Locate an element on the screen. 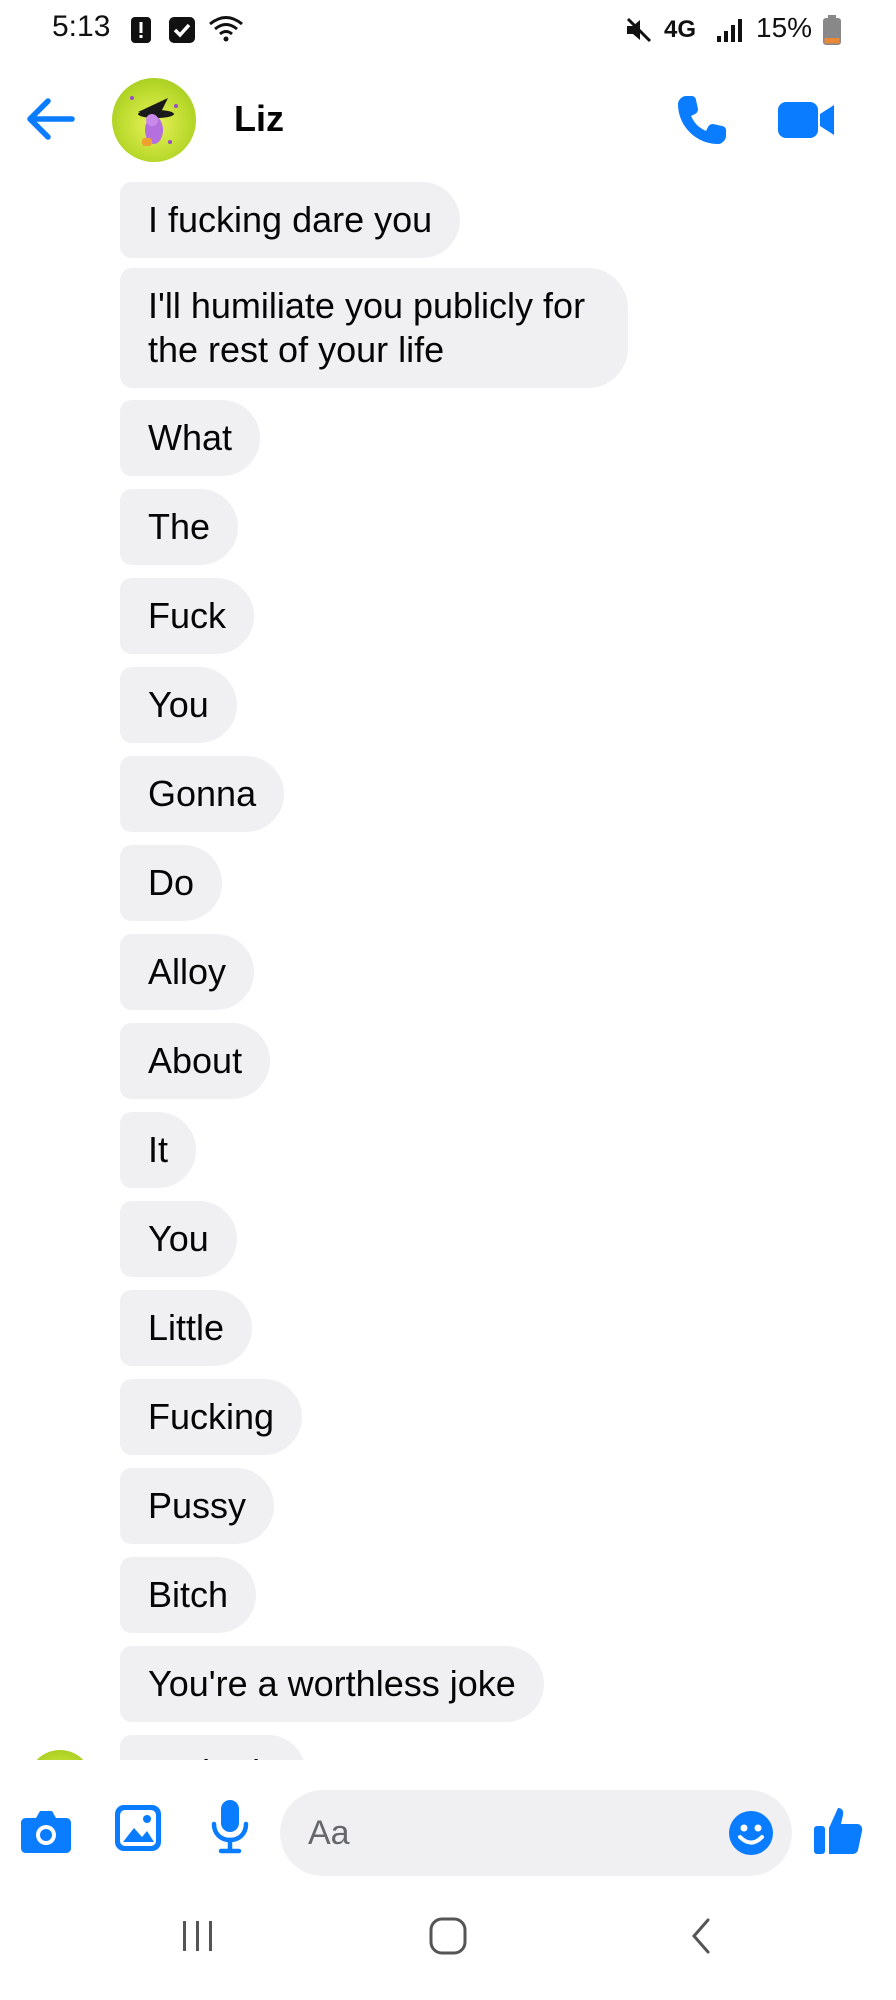 The height and width of the screenshot is (2000, 896). system-navigation-bar is located at coordinates (448, 1940).